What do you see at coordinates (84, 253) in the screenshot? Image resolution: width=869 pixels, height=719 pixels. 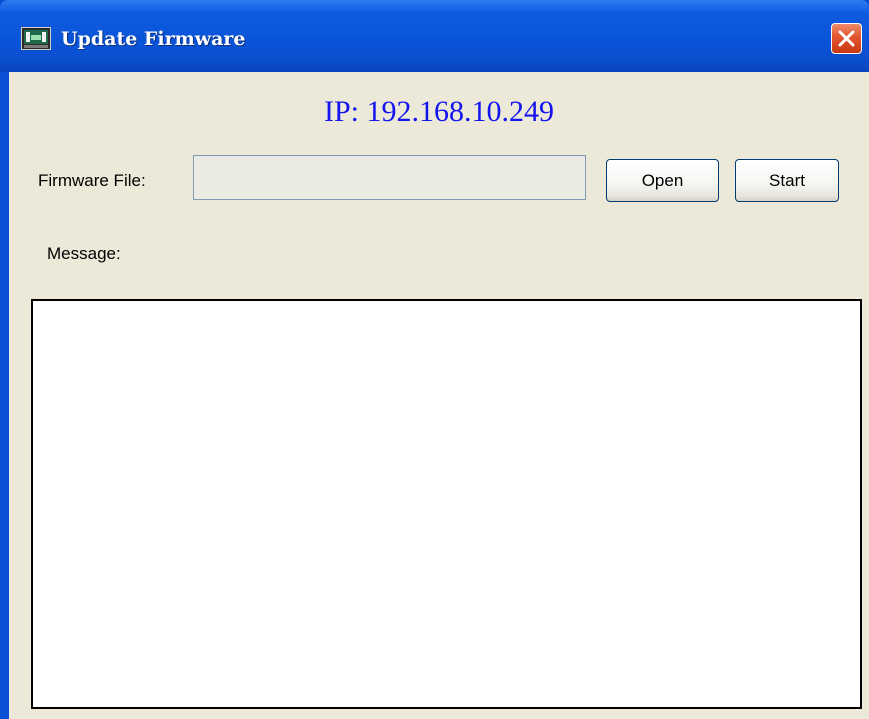 I see `message-label: Message:` at bounding box center [84, 253].